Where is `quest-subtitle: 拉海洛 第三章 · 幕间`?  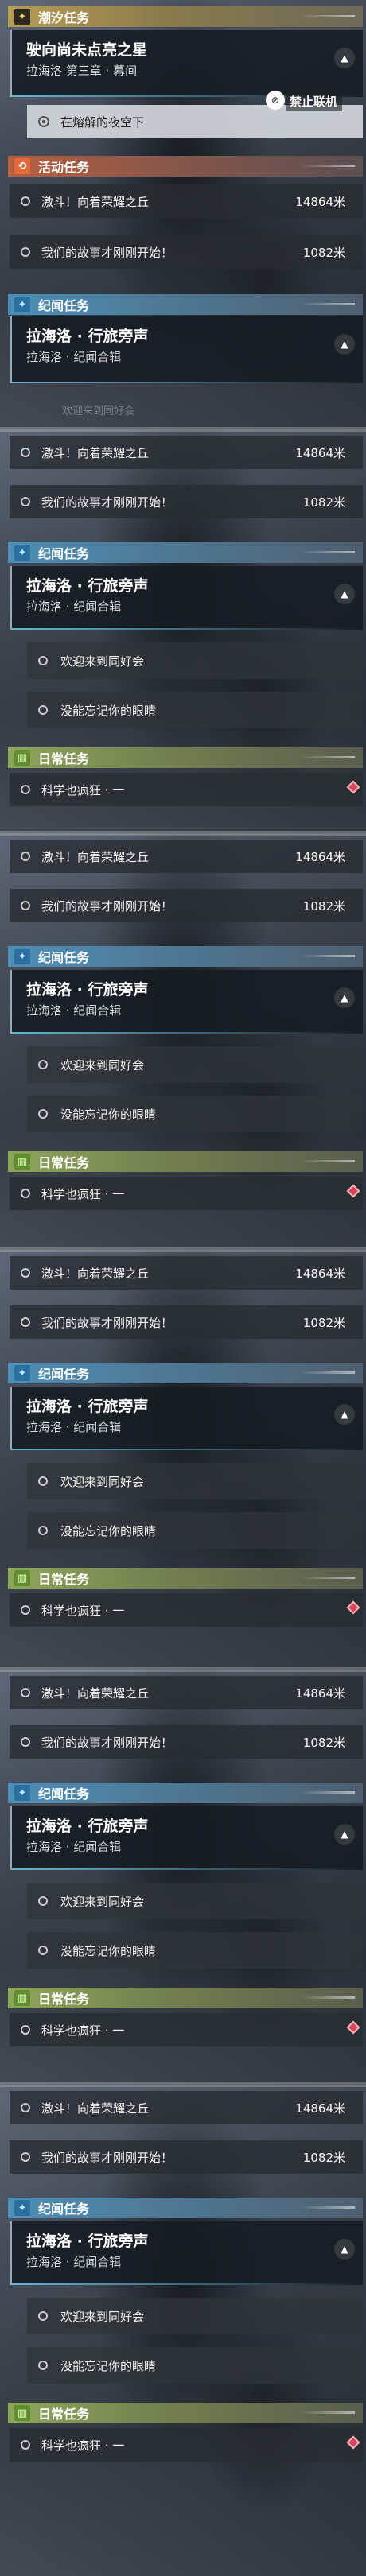 quest-subtitle: 拉海洛 第三章 · 幕间 is located at coordinates (82, 71).